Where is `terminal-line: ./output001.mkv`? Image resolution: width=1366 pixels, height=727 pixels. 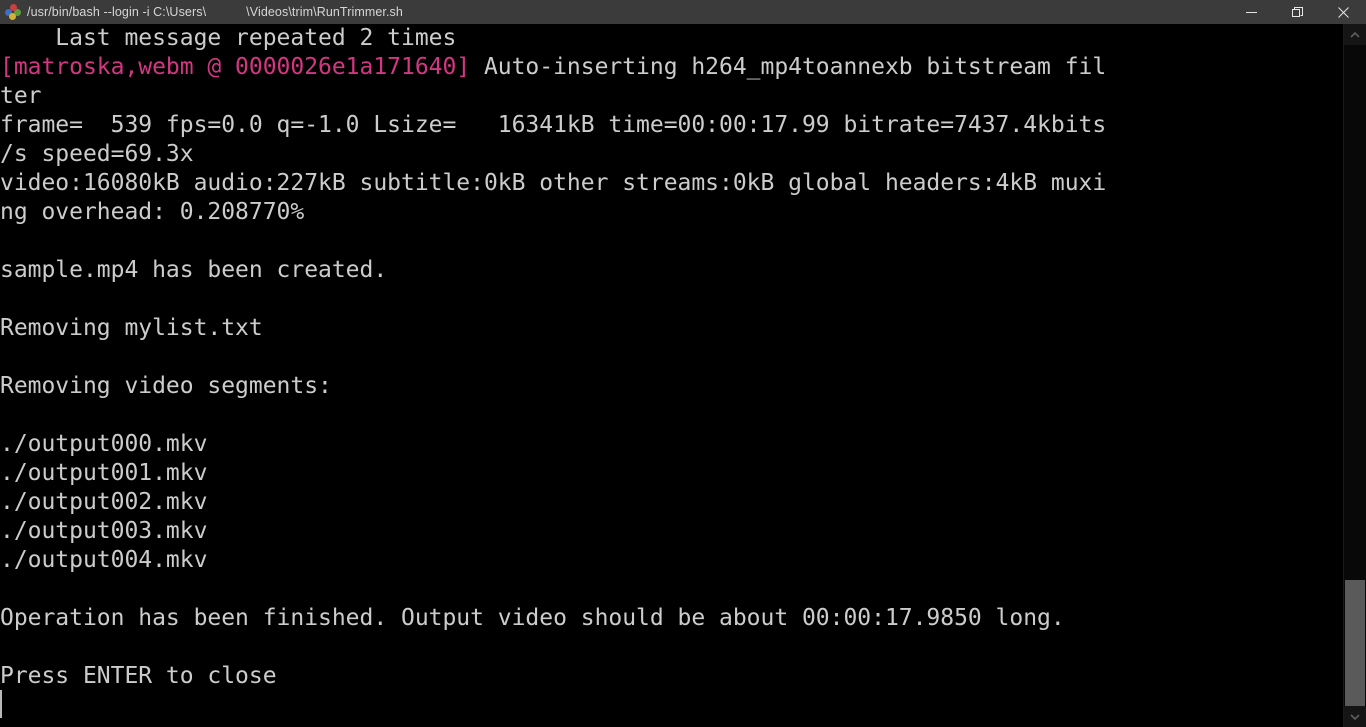
terminal-line: ./output001.mkv is located at coordinates (671, 473).